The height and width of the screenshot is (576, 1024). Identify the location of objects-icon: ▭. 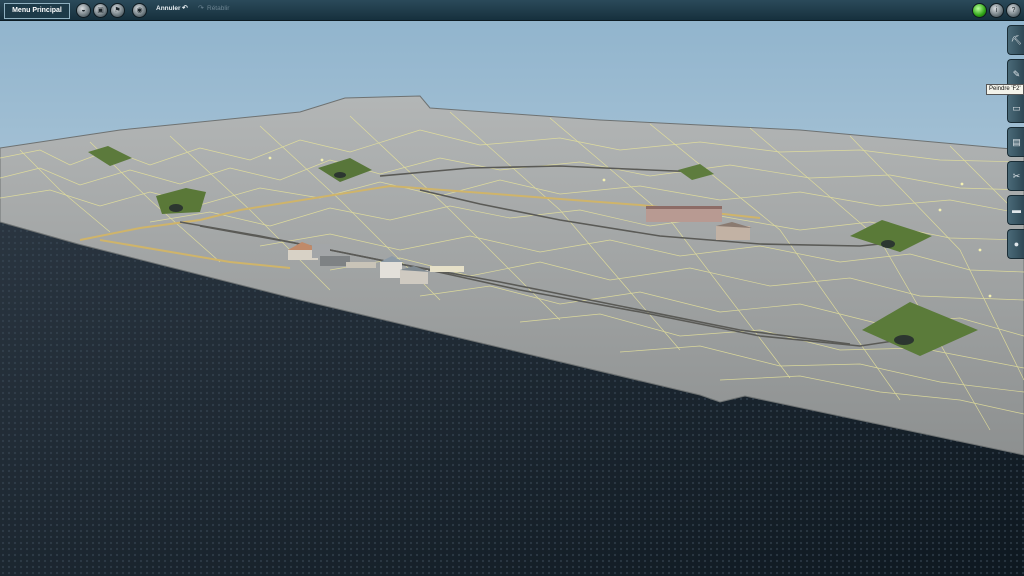
(1016, 108).